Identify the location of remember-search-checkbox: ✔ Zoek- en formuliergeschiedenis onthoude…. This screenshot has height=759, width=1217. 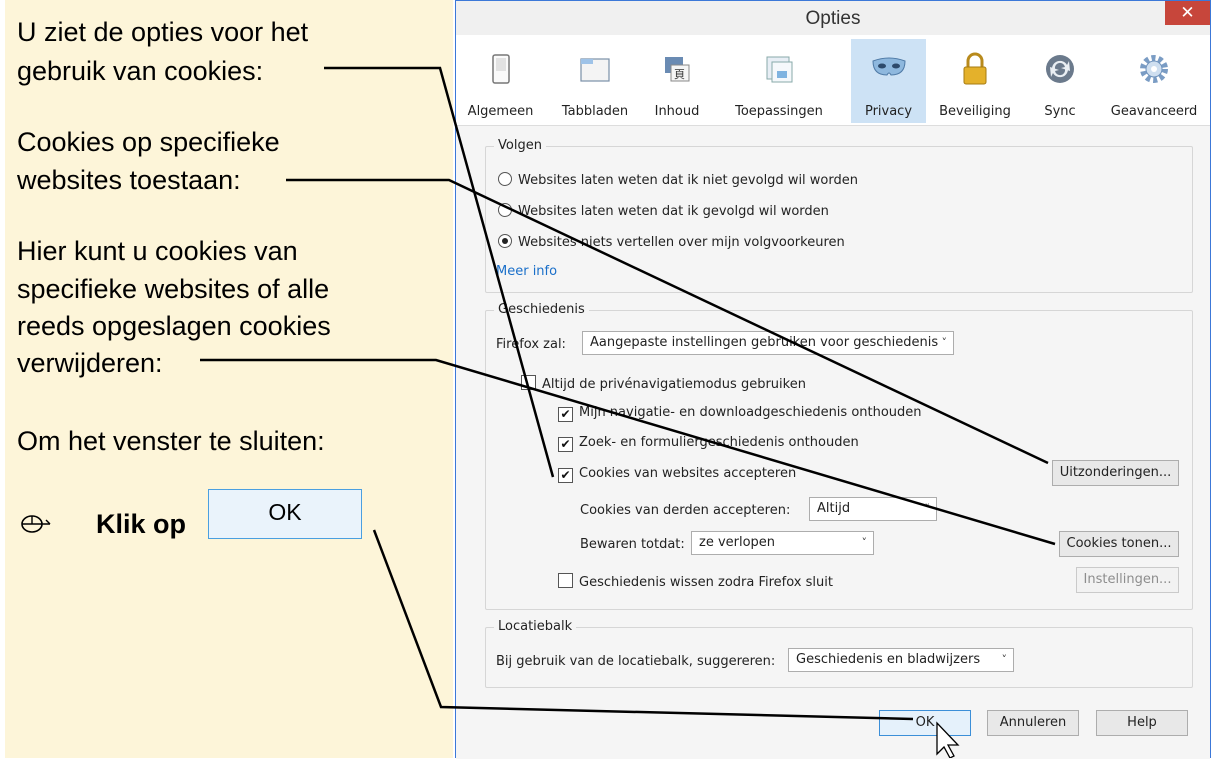
(708, 443).